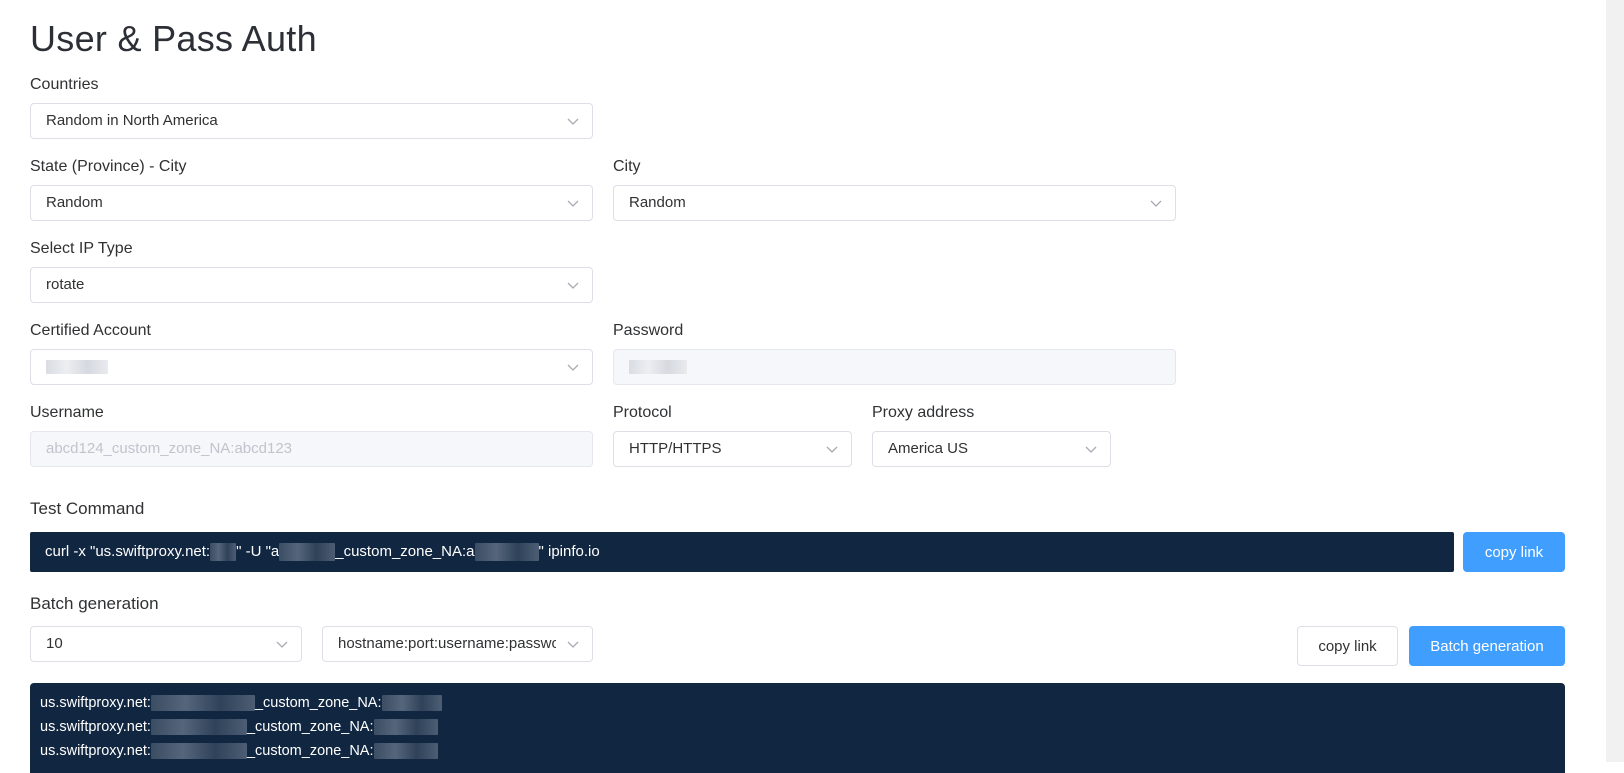 Image resolution: width=1624 pixels, height=773 pixels. I want to click on batch-generation-button: Batch generation, so click(1487, 646).